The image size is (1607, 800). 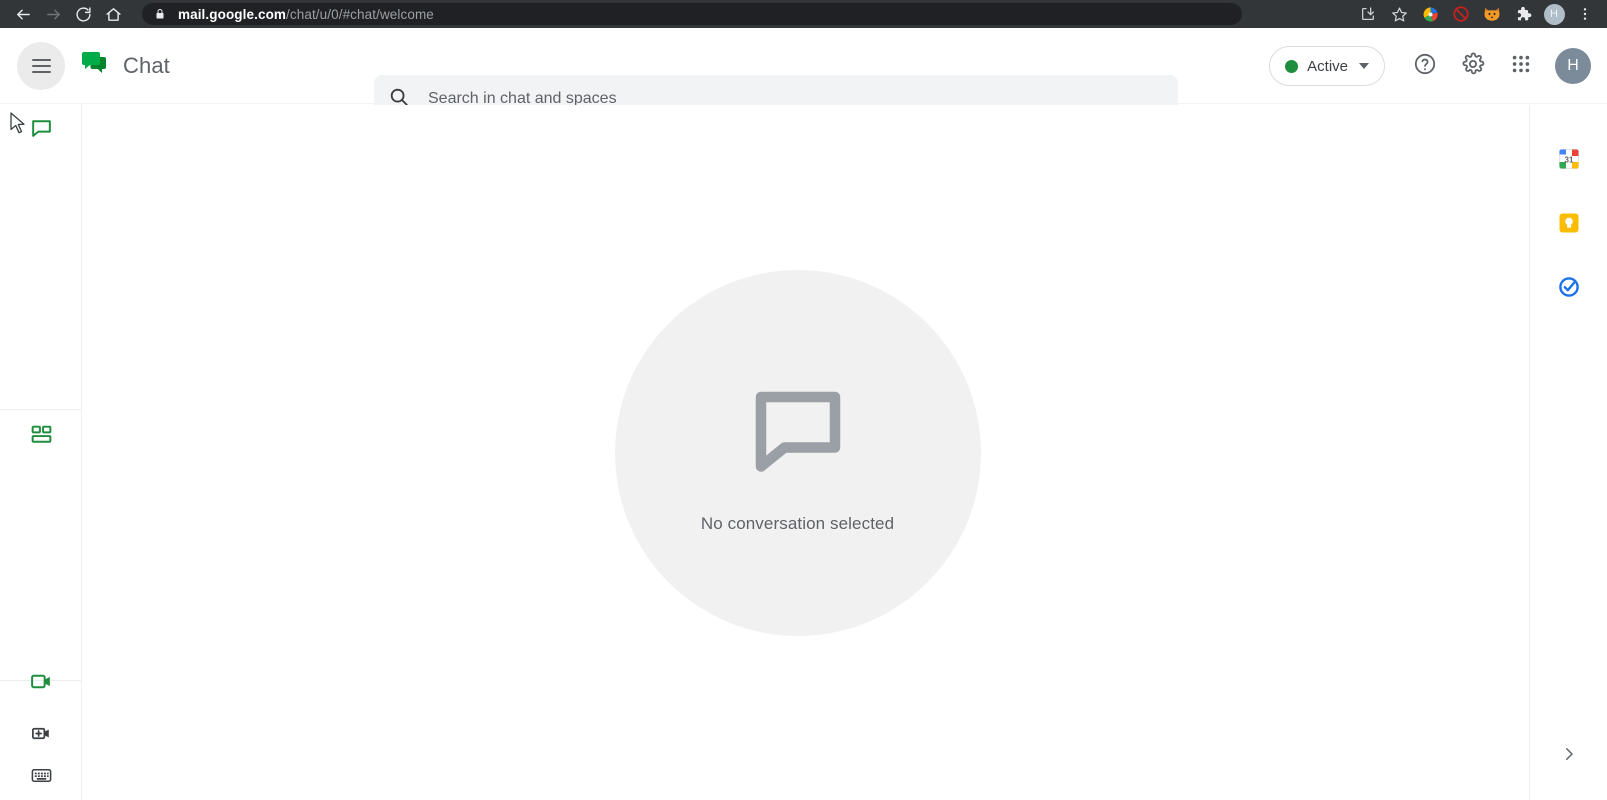 I want to click on svg-text: 31, so click(x=1569, y=159).